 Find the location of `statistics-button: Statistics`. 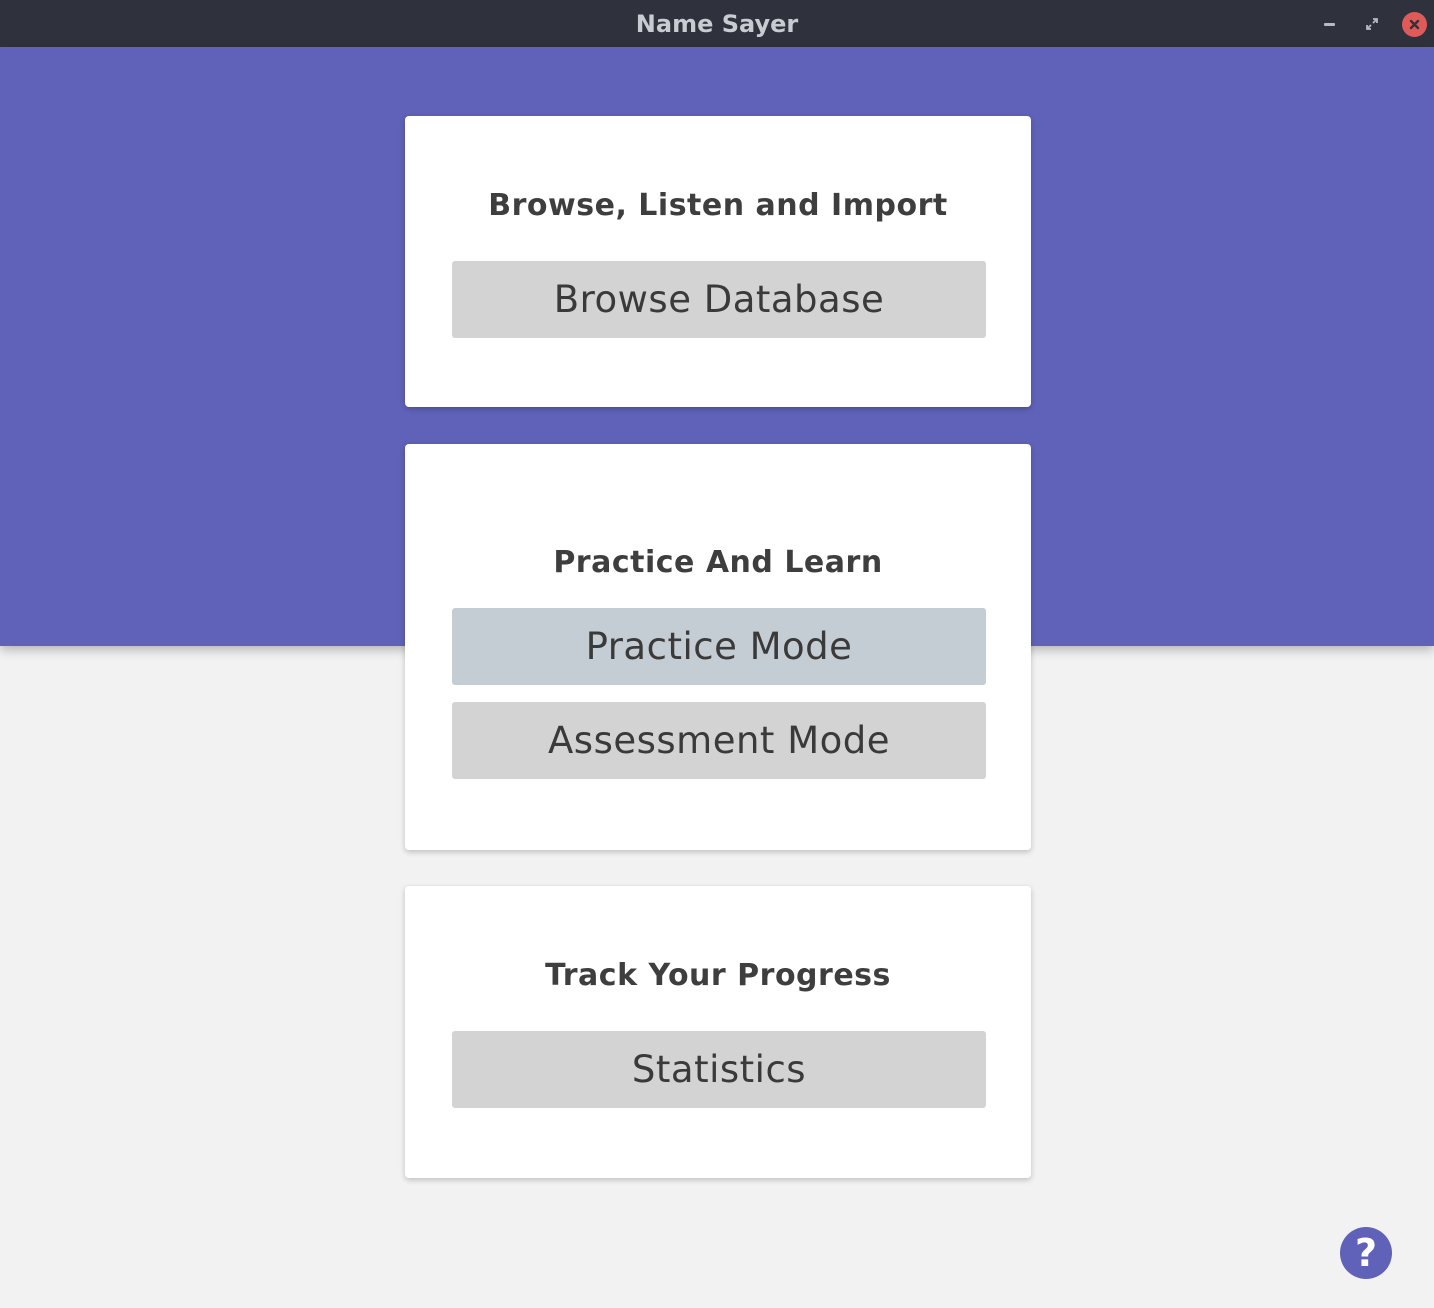

statistics-button: Statistics is located at coordinates (719, 1069).